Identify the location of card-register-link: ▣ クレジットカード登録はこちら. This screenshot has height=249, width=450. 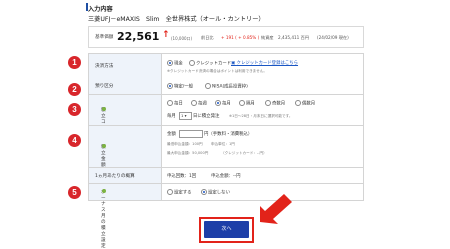
(264, 63).